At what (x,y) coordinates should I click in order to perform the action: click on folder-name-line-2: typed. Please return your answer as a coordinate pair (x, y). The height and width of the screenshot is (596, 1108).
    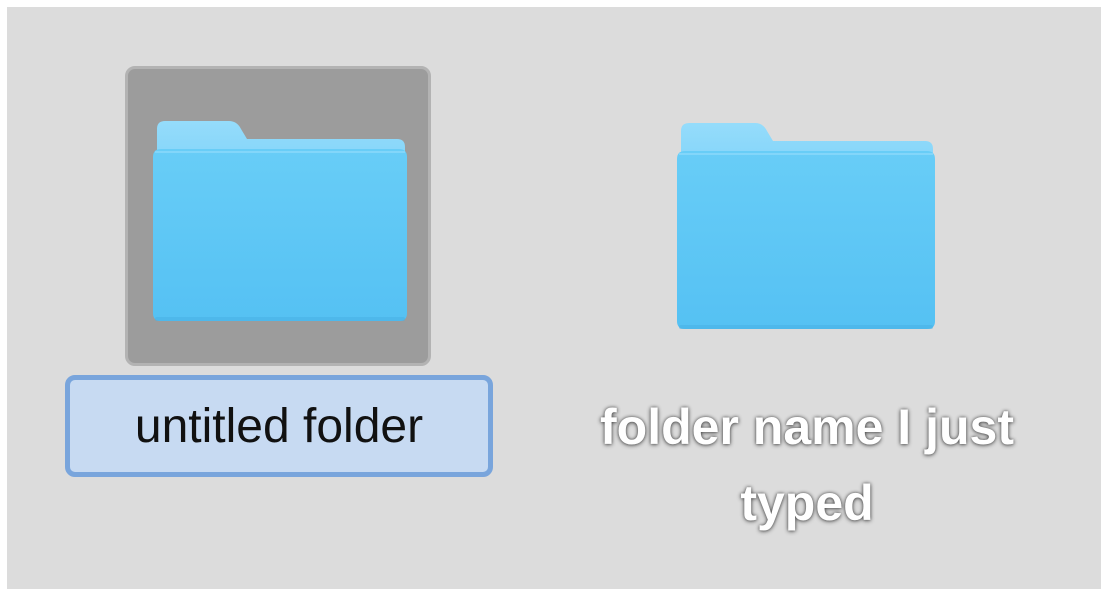
    Looking at the image, I should click on (807, 503).